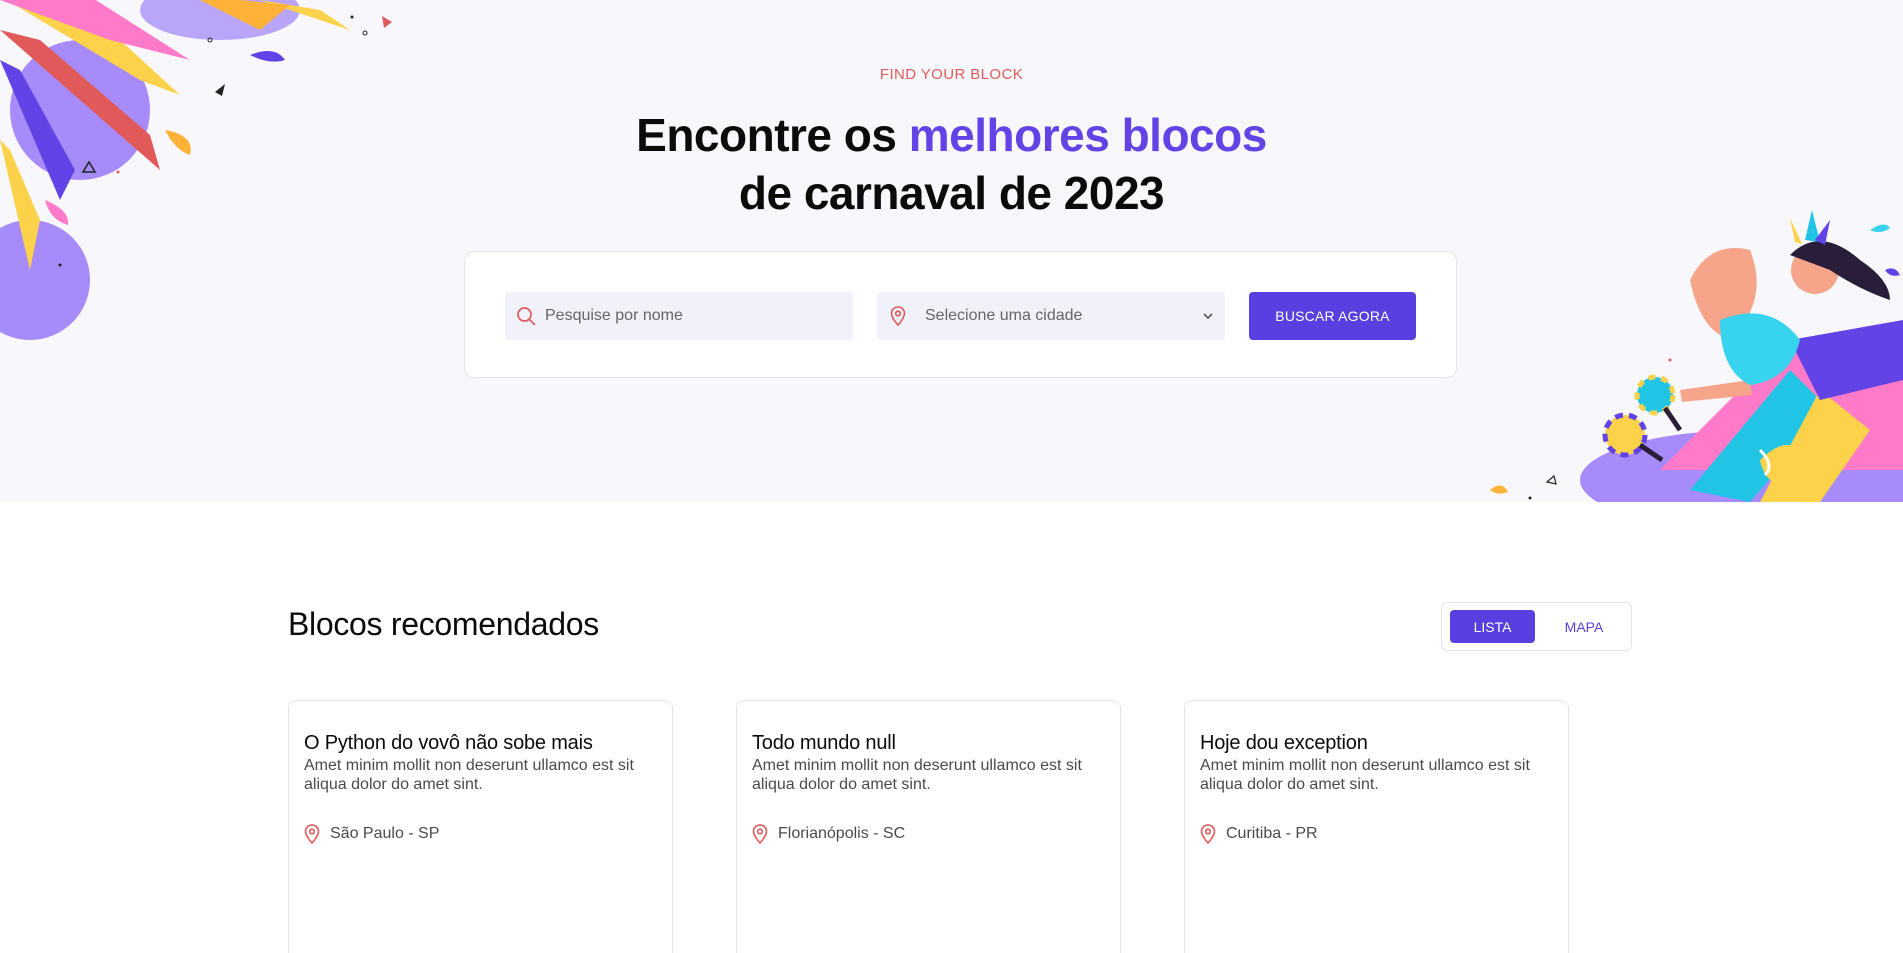 The height and width of the screenshot is (953, 1903). I want to click on block-card-title: Todo mundo null, so click(824, 743).